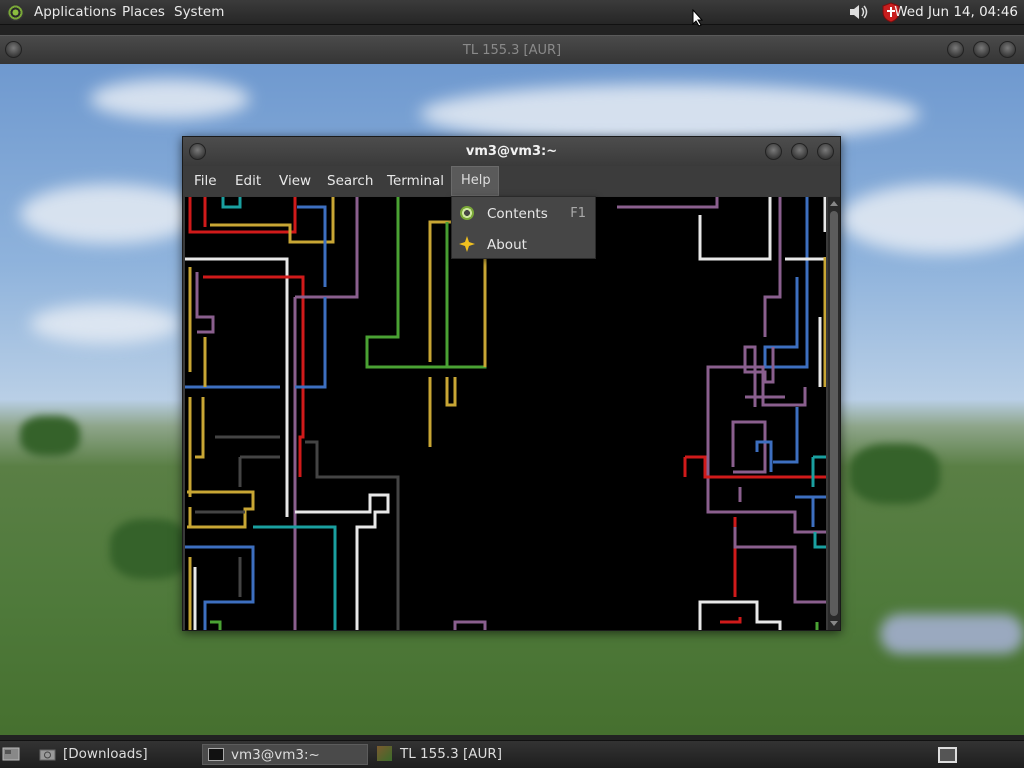 The height and width of the screenshot is (768, 1024). What do you see at coordinates (834, 203) in the screenshot?
I see `scroll-up-icon` at bounding box center [834, 203].